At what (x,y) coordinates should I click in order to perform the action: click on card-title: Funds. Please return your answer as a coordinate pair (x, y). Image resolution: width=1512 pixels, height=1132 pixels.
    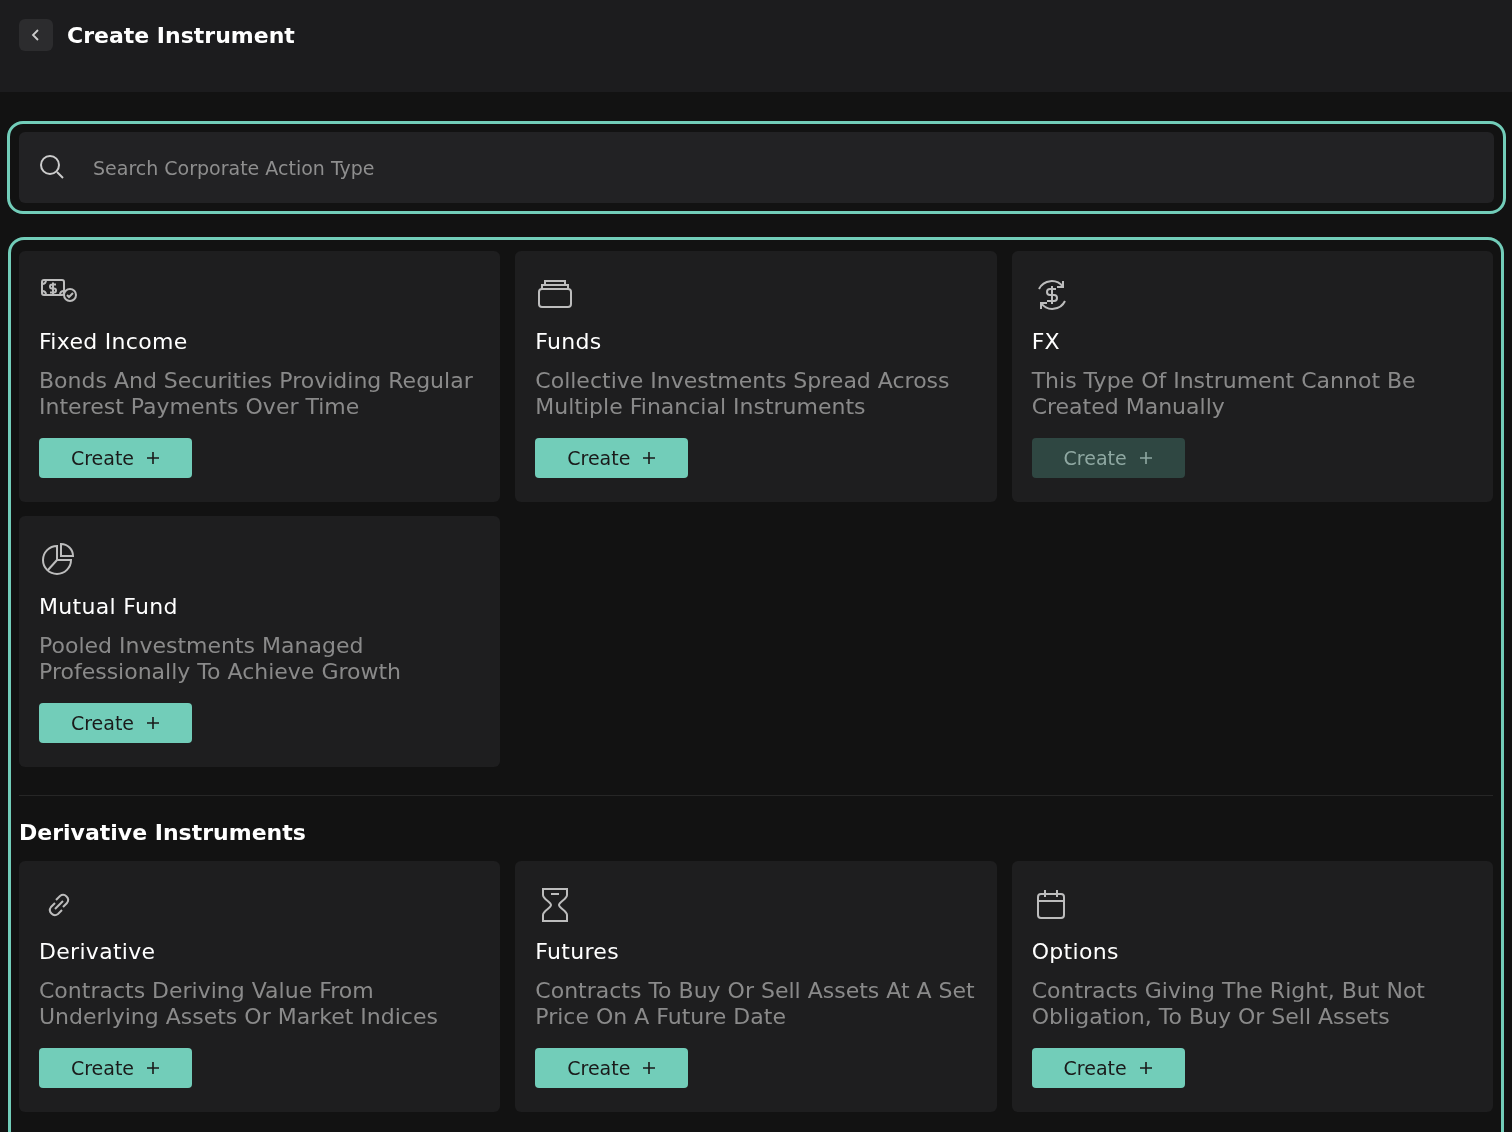
    Looking at the image, I should click on (569, 341).